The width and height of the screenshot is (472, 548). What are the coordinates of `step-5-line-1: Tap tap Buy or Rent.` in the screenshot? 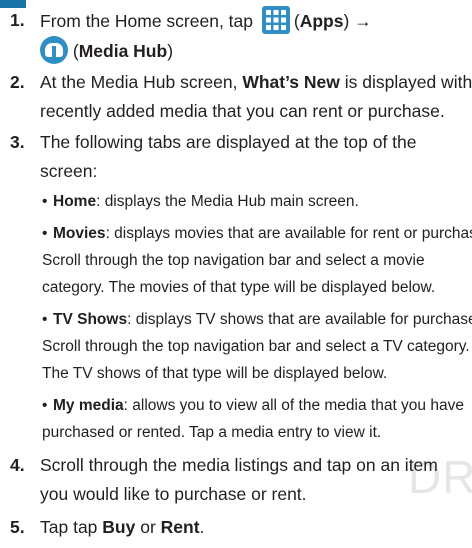 It's located at (122, 527).